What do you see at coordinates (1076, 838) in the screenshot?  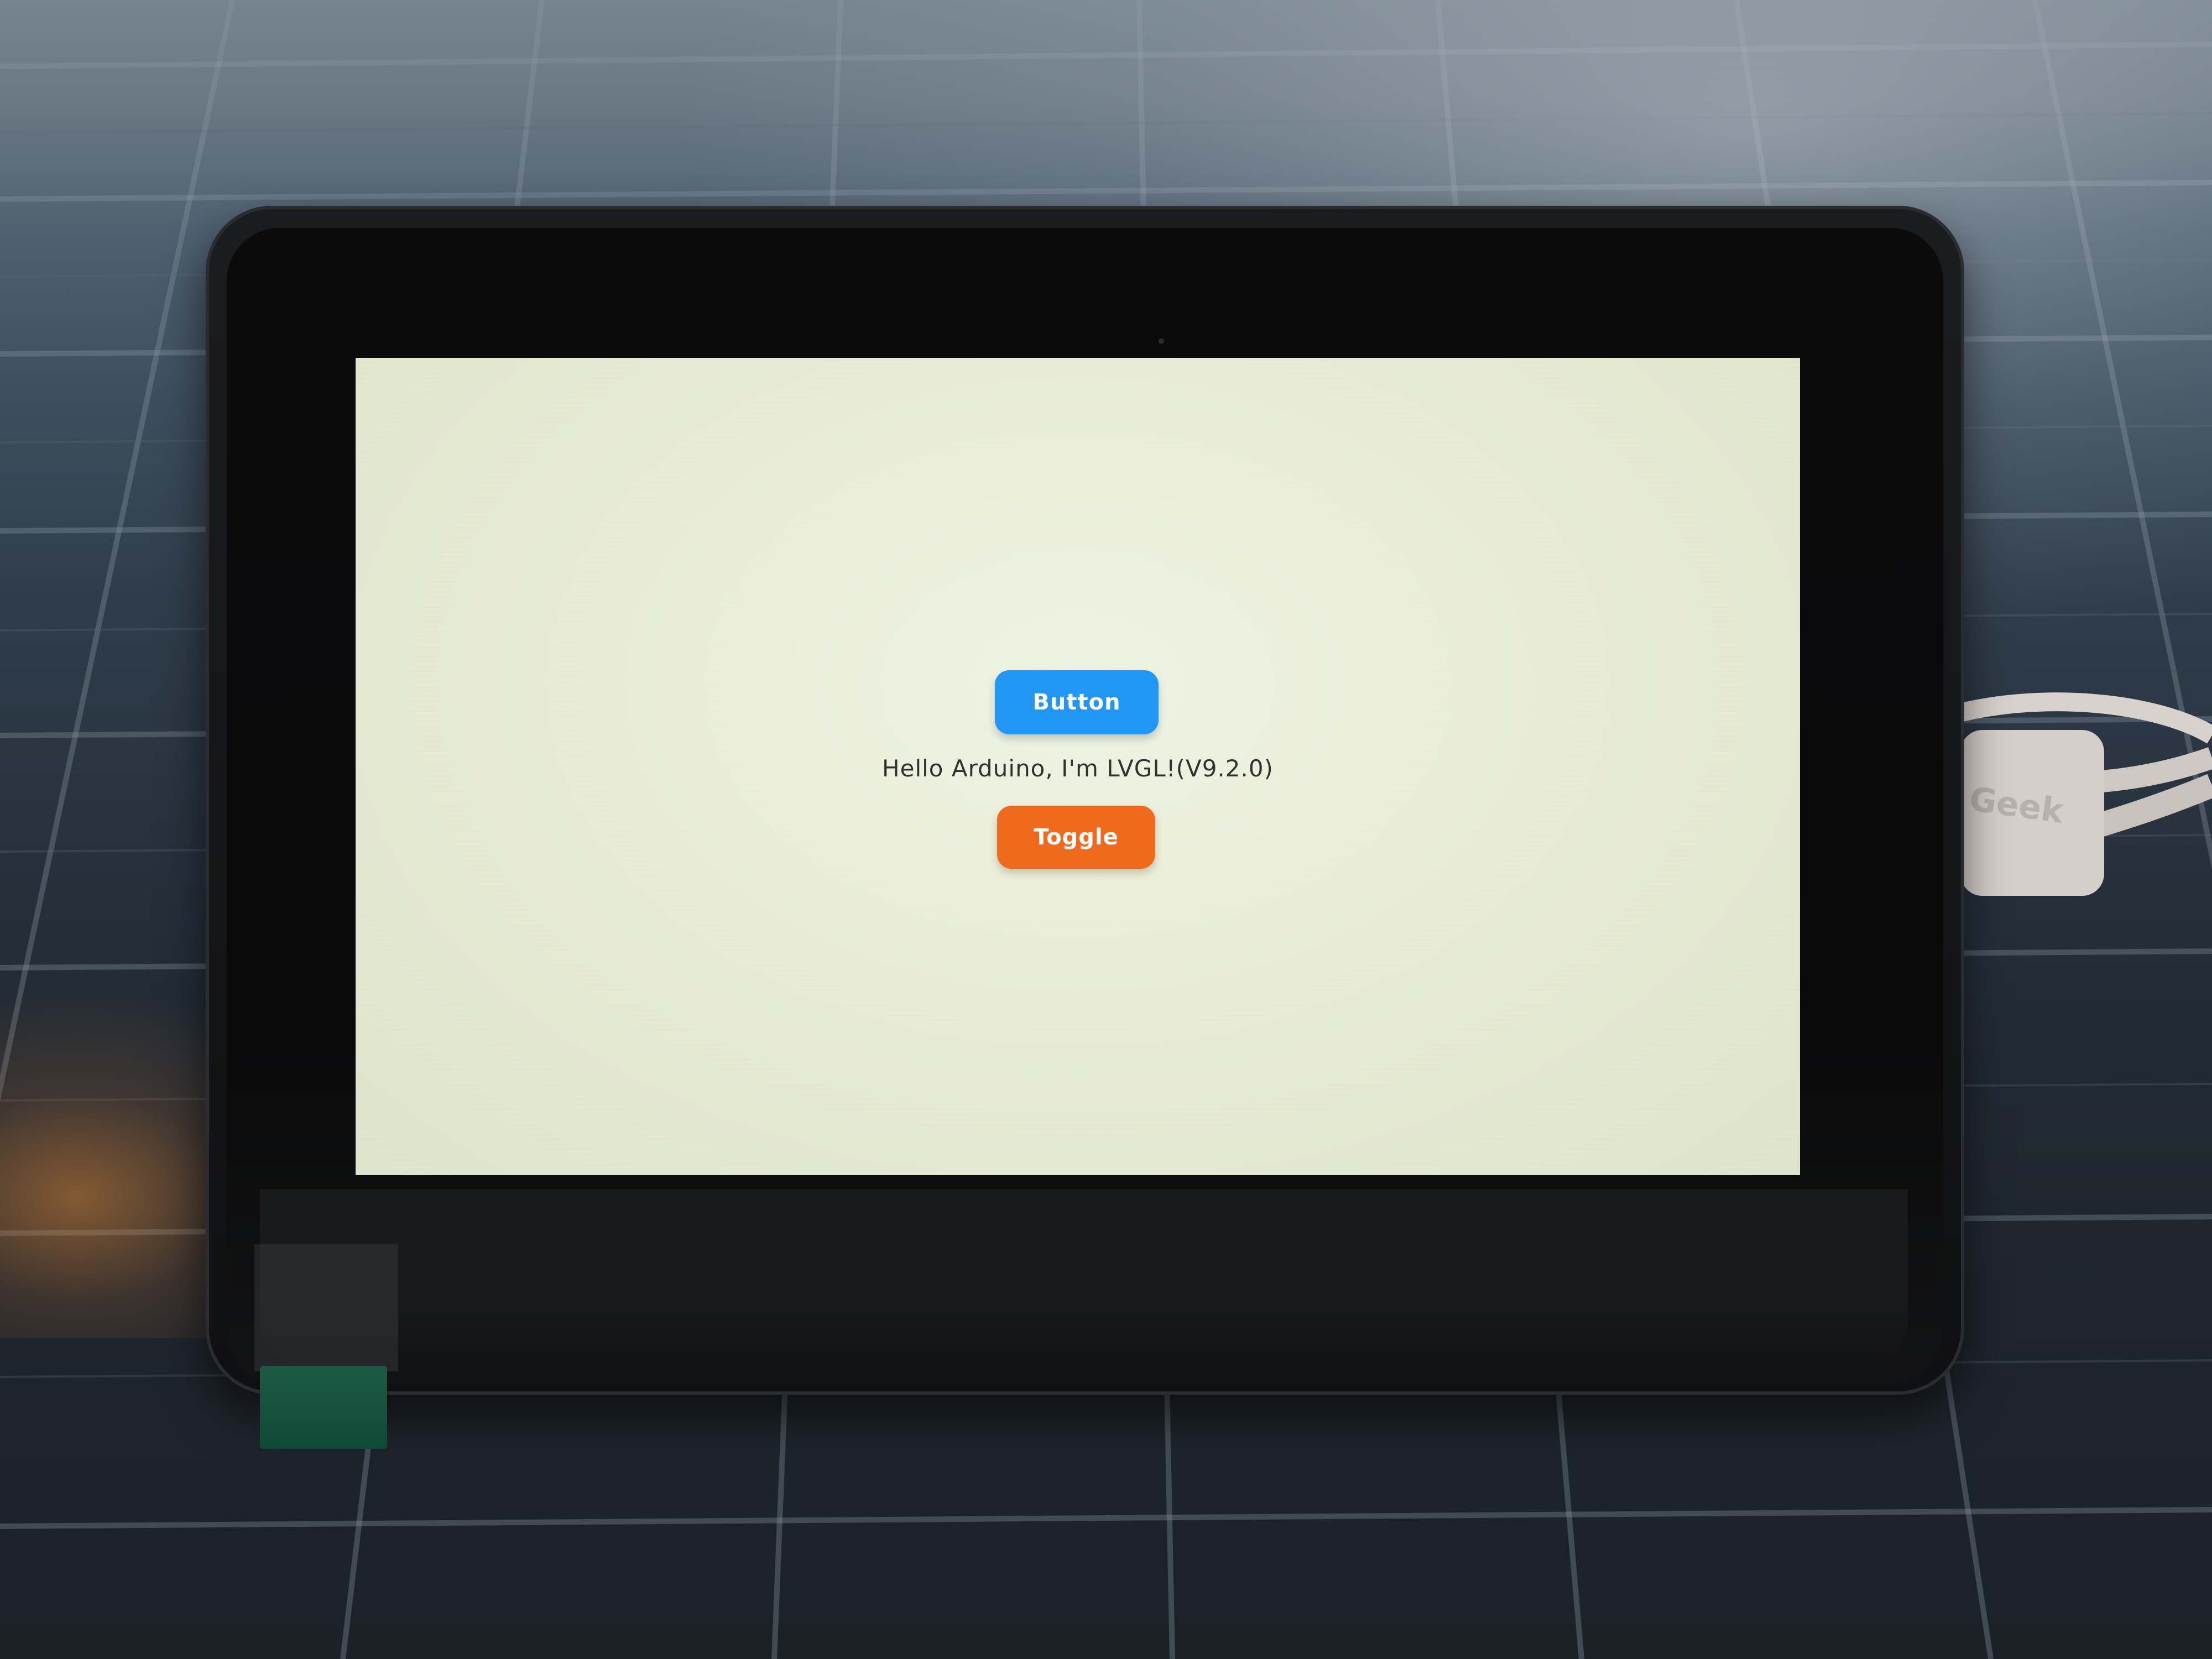 I see `lvgl-toggle-button: Toggle` at bounding box center [1076, 838].